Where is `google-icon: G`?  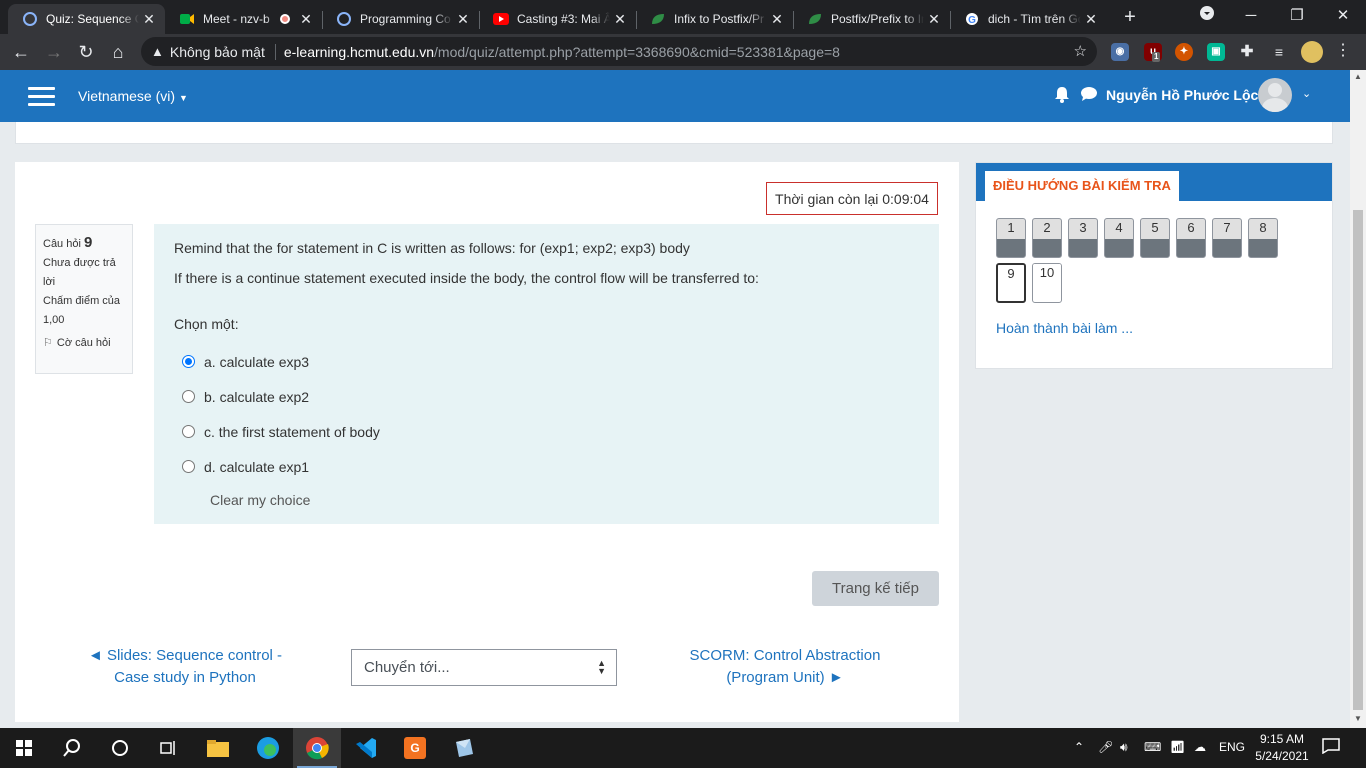
google-icon: G is located at coordinates (972, 19).